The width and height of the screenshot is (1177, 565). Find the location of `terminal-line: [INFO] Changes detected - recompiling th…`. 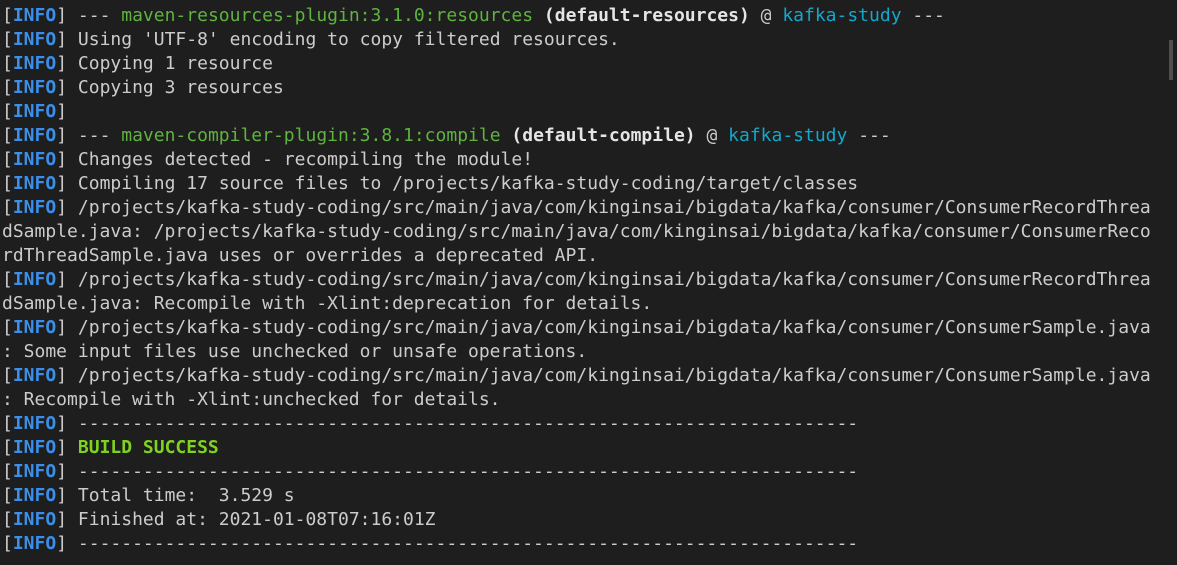

terminal-line: [INFO] Changes detected - recompiling th… is located at coordinates (582, 160).